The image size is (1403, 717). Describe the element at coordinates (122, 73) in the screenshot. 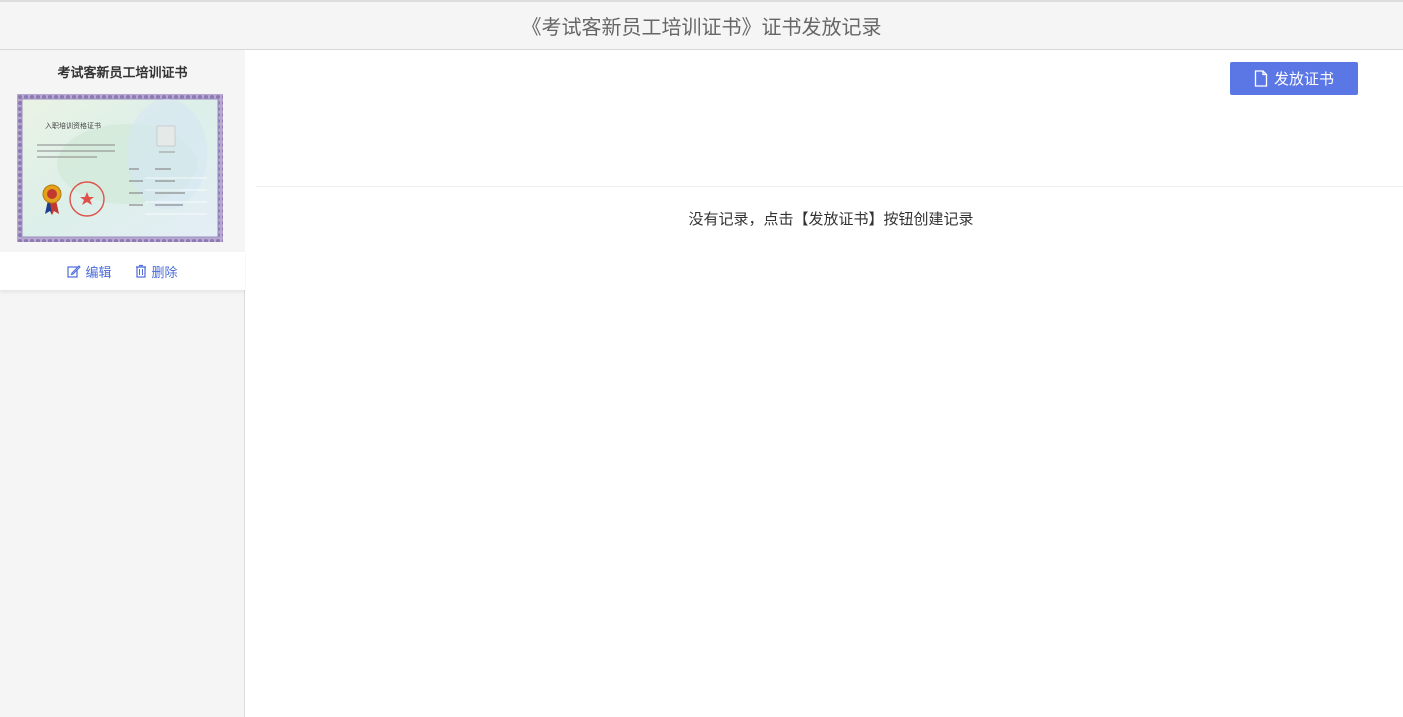

I see `certificate-name: 考试客新员工培训证书` at that location.